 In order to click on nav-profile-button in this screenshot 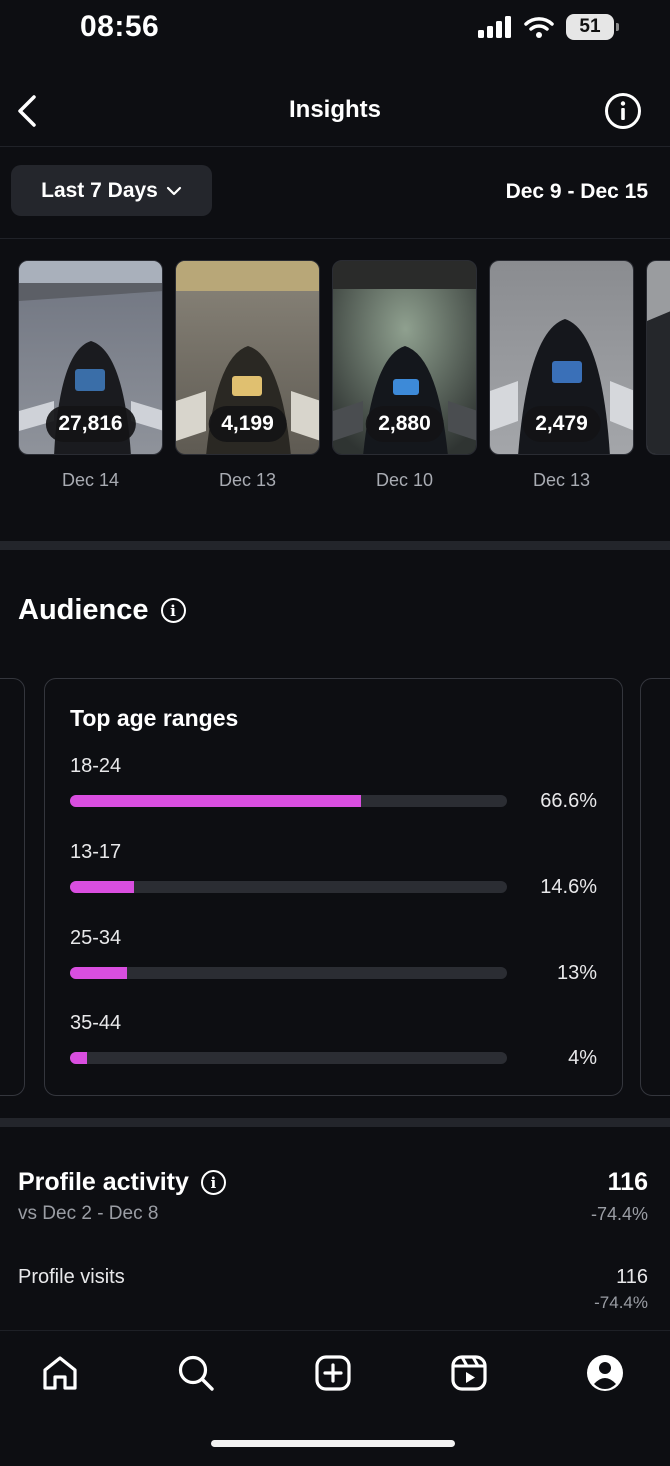, I will do `click(605, 1373)`.